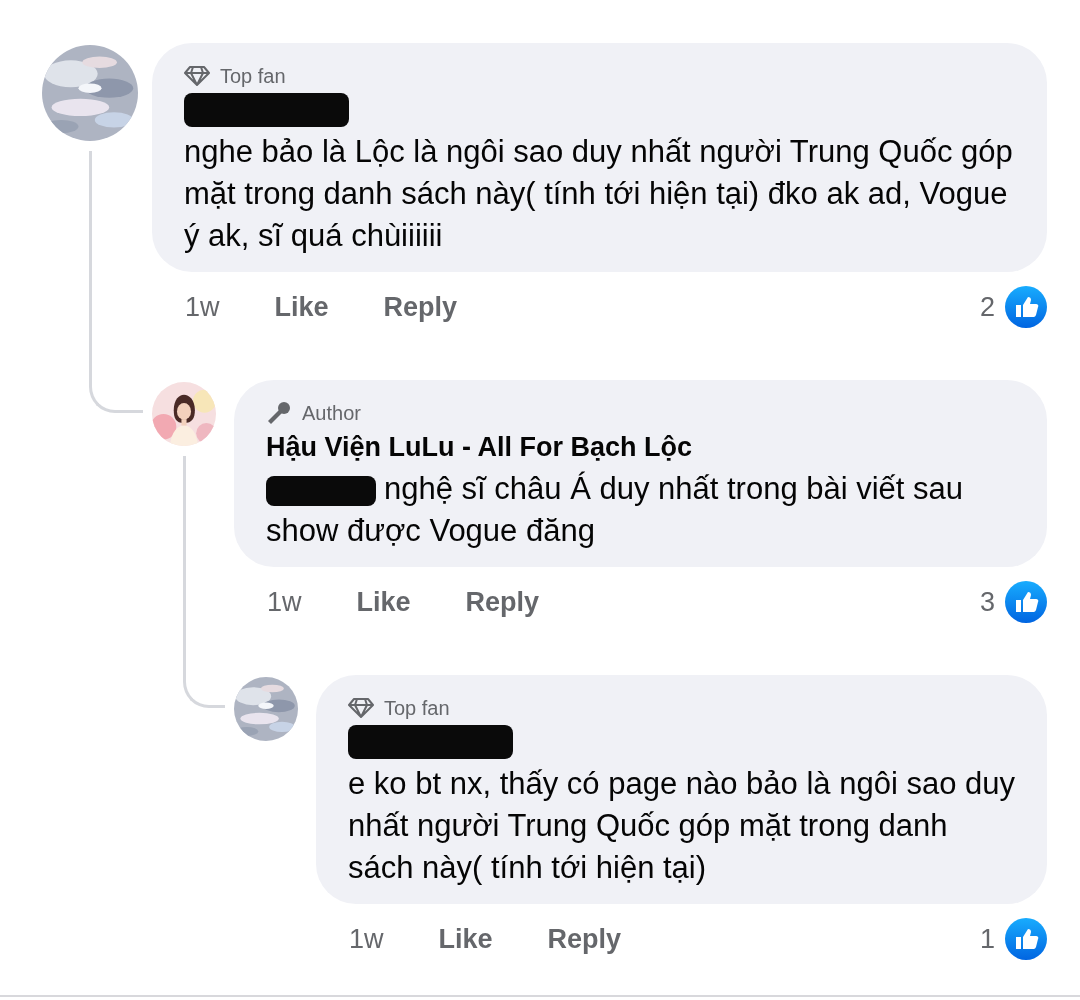 The height and width of the screenshot is (1000, 1080). Describe the element at coordinates (987, 602) in the screenshot. I see `reaction-count: 3` at that location.